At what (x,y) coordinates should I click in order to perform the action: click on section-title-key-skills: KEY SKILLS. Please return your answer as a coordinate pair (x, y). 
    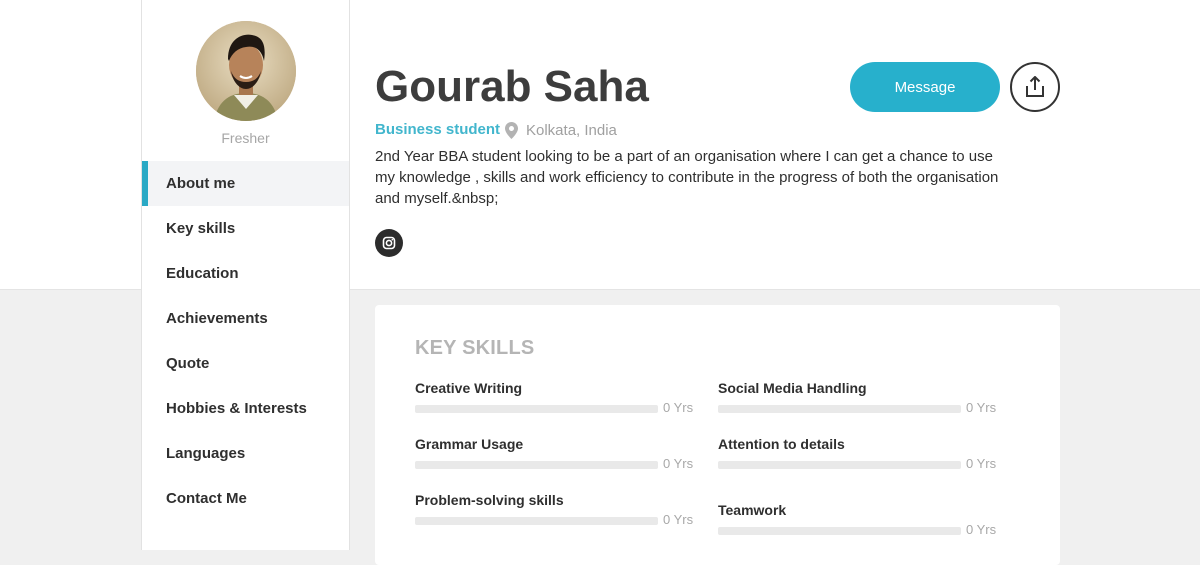
    Looking at the image, I should click on (475, 348).